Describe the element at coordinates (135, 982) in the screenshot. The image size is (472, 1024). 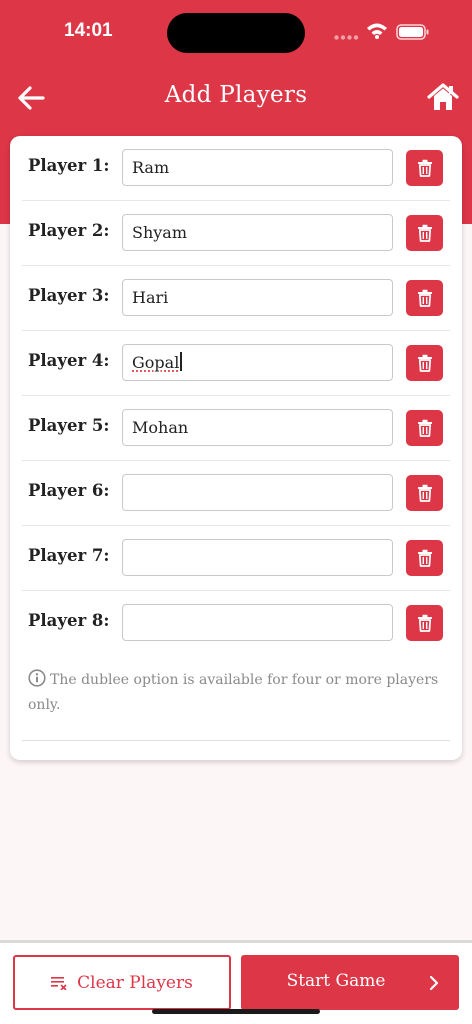
I see `clear-players-label: Clear Players` at that location.